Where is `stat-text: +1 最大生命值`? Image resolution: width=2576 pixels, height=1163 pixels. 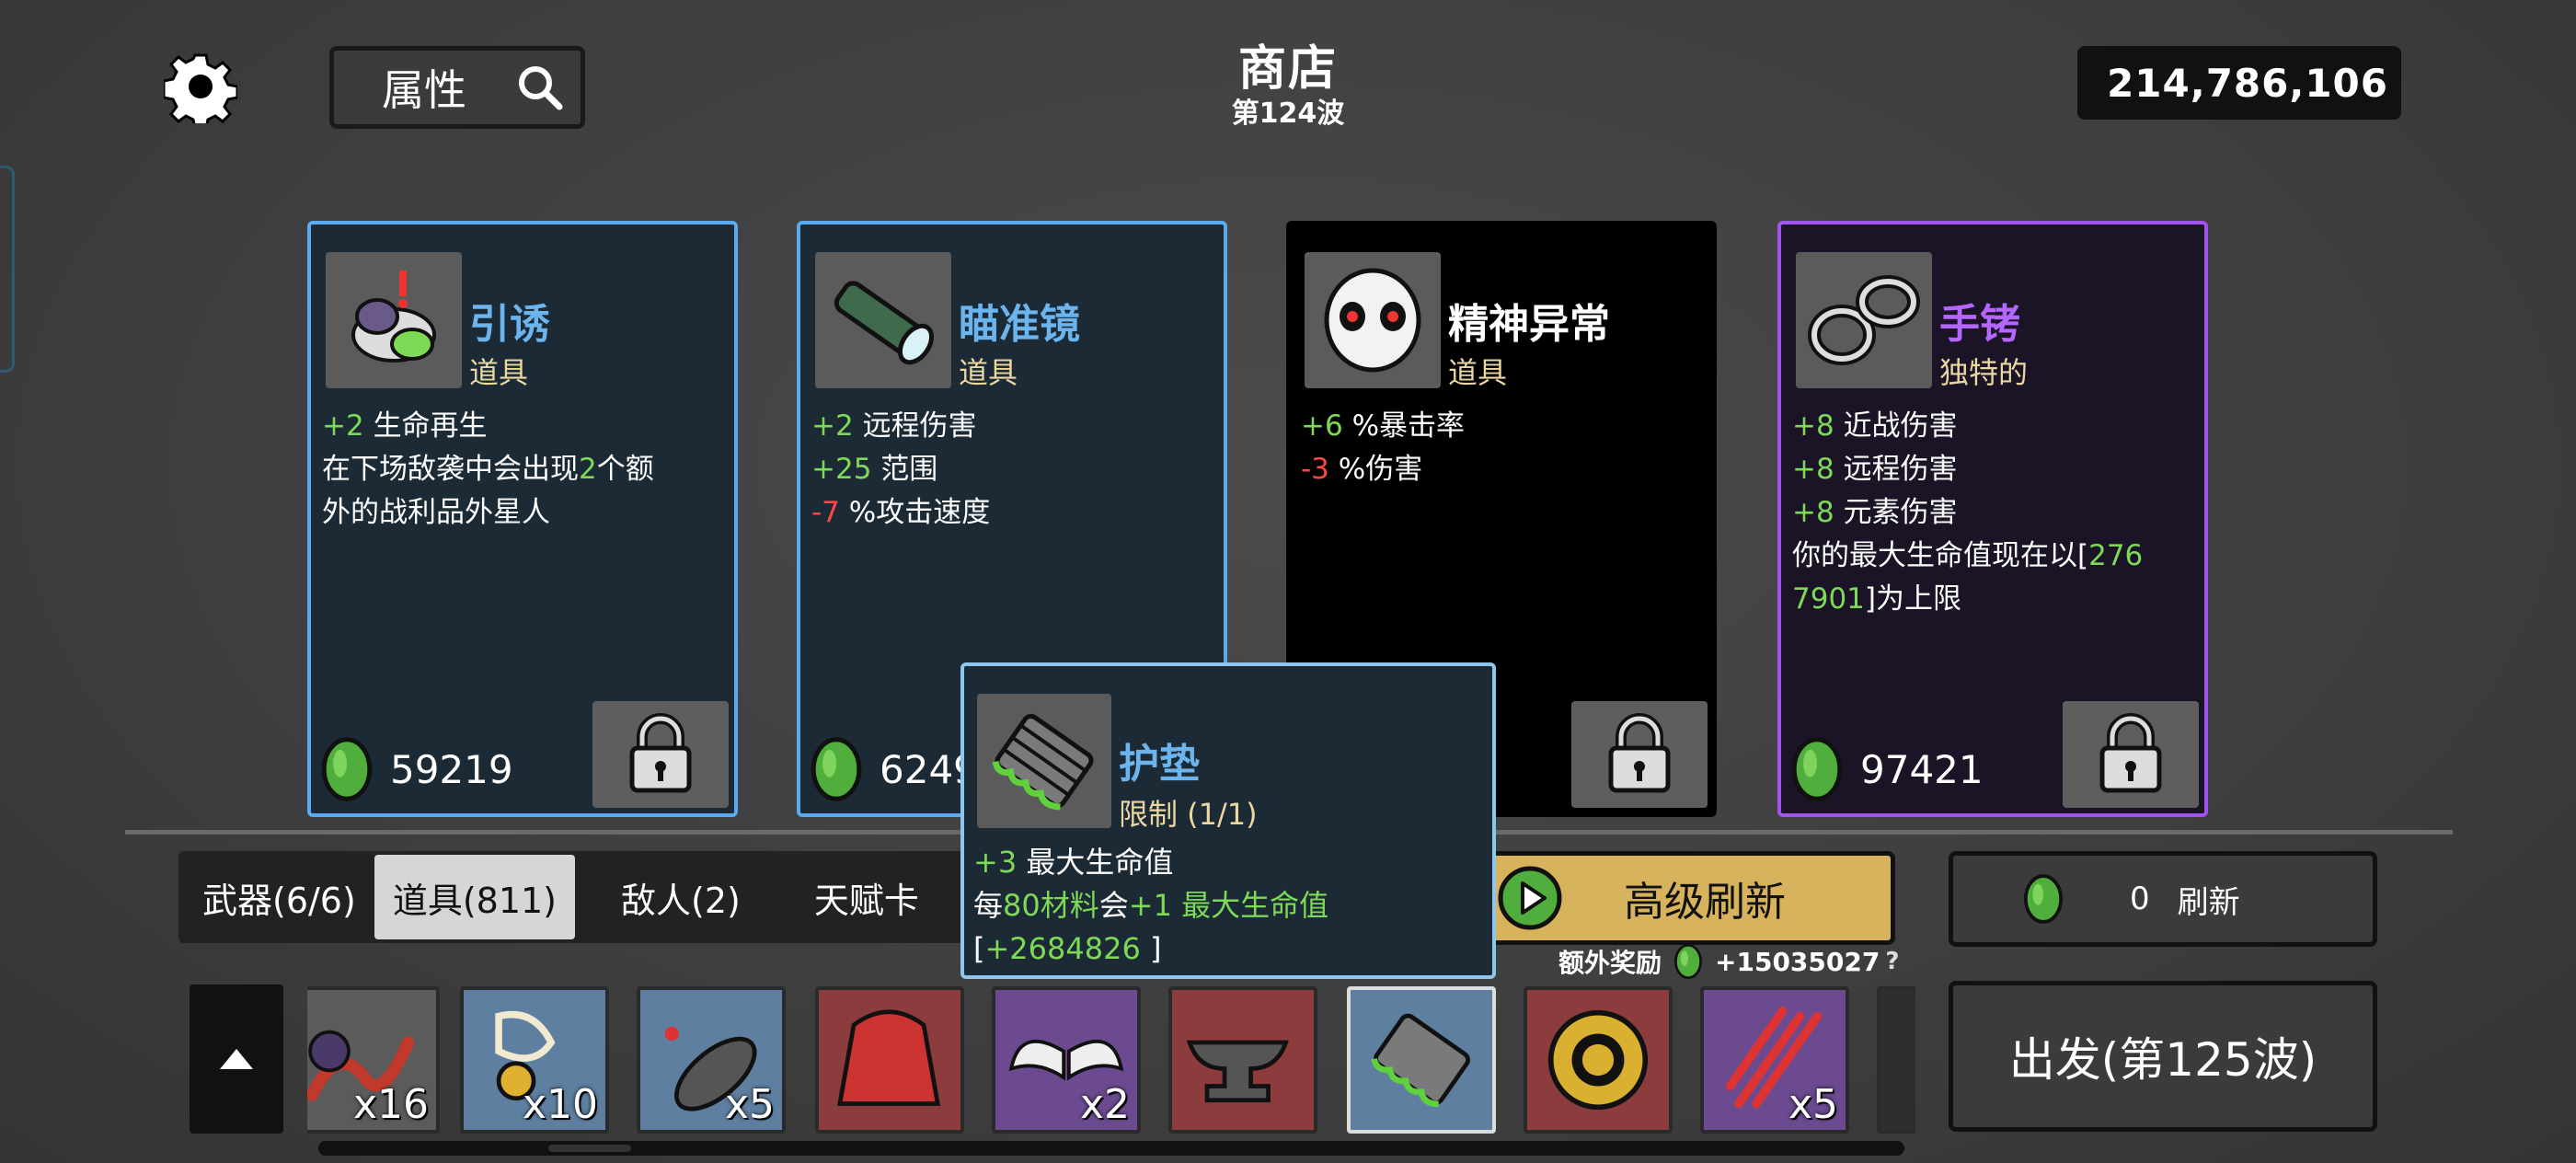 stat-text: +1 最大生命值 is located at coordinates (1228, 906).